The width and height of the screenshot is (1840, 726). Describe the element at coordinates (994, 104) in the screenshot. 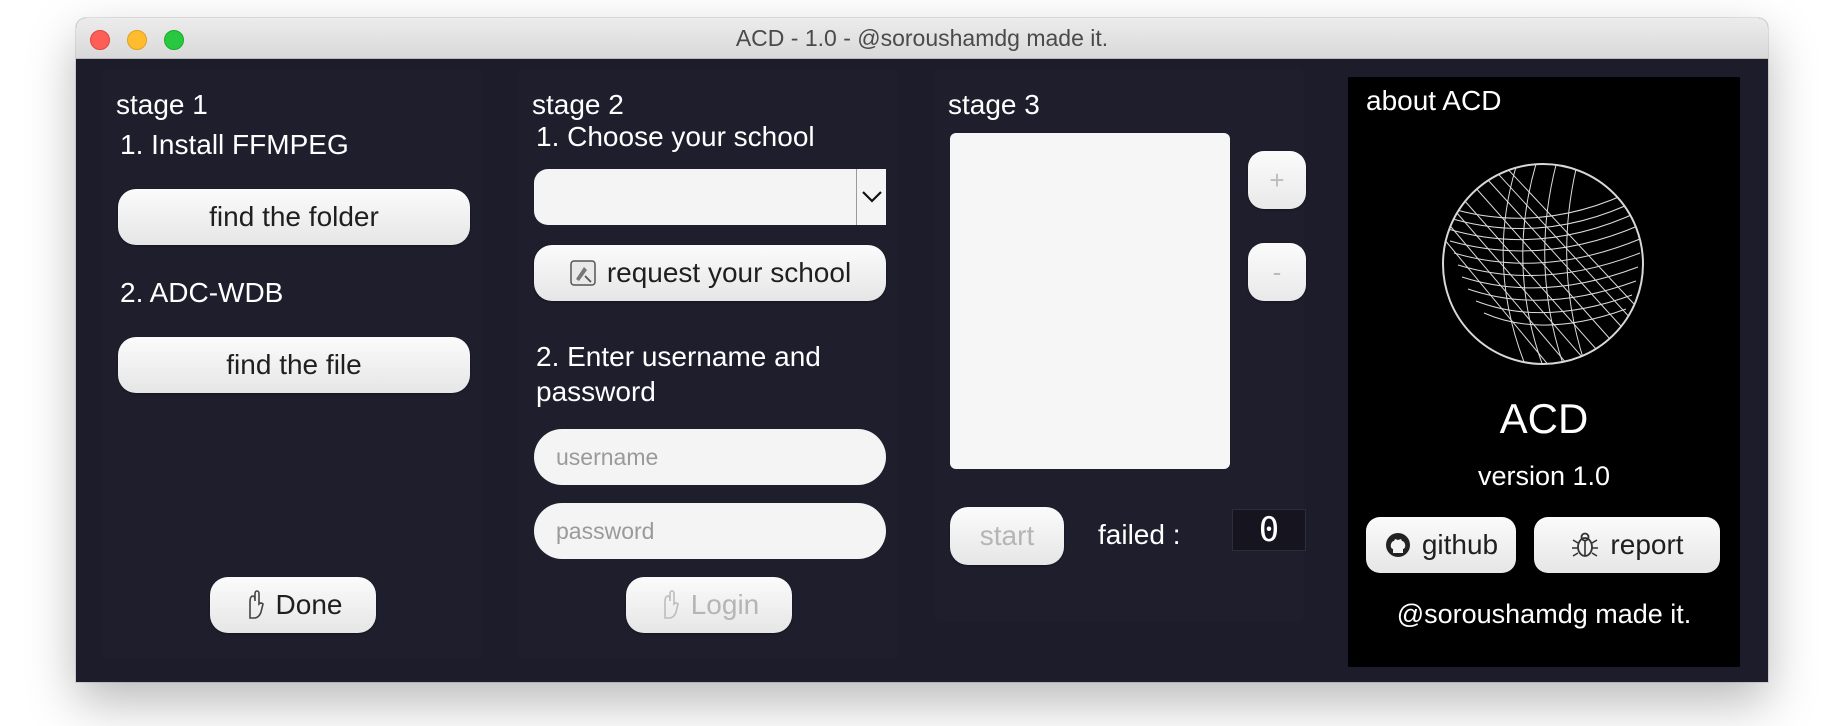

I see `stage3-title: stage 3` at that location.